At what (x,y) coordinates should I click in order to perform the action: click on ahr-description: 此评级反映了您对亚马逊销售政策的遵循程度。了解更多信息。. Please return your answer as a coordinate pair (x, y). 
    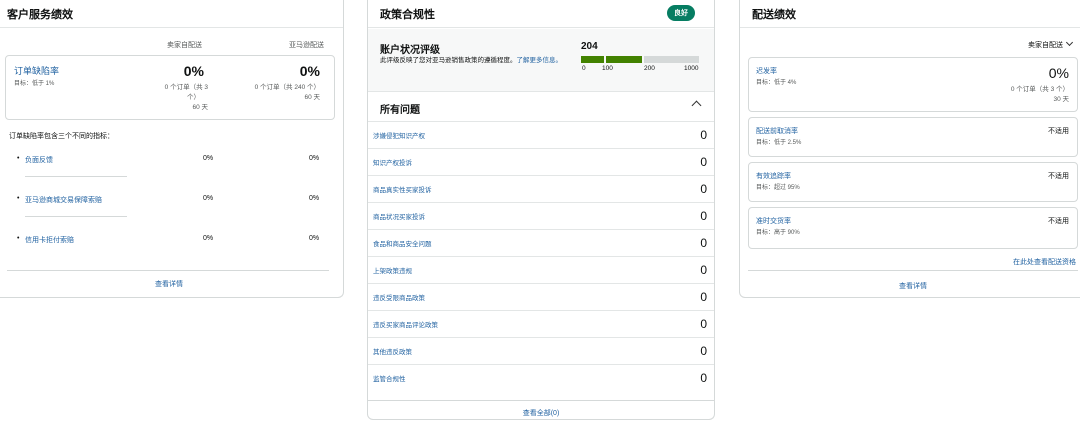
    Looking at the image, I should click on (487, 60).